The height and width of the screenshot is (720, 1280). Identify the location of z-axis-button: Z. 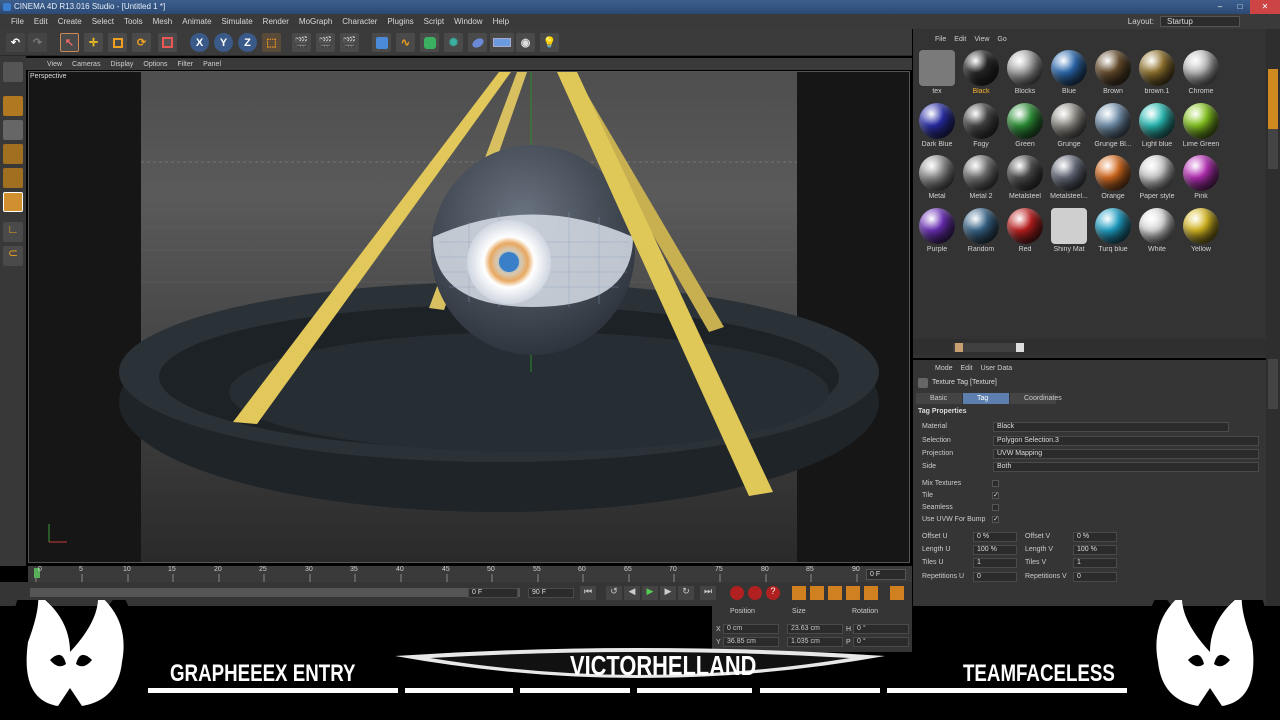
(247, 42).